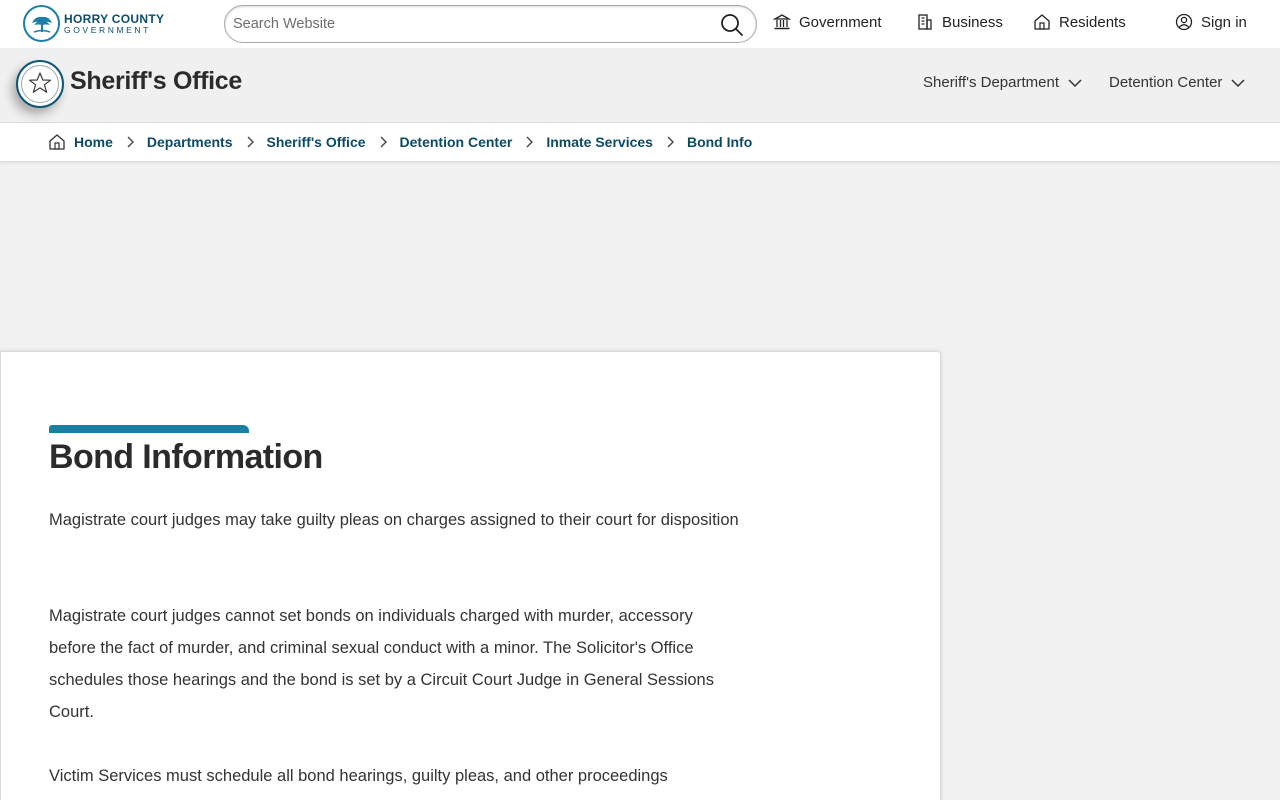 This screenshot has width=1280, height=800. What do you see at coordinates (599, 142) in the screenshot?
I see `breadcrumb-inmate-services: Inmate Services` at bounding box center [599, 142].